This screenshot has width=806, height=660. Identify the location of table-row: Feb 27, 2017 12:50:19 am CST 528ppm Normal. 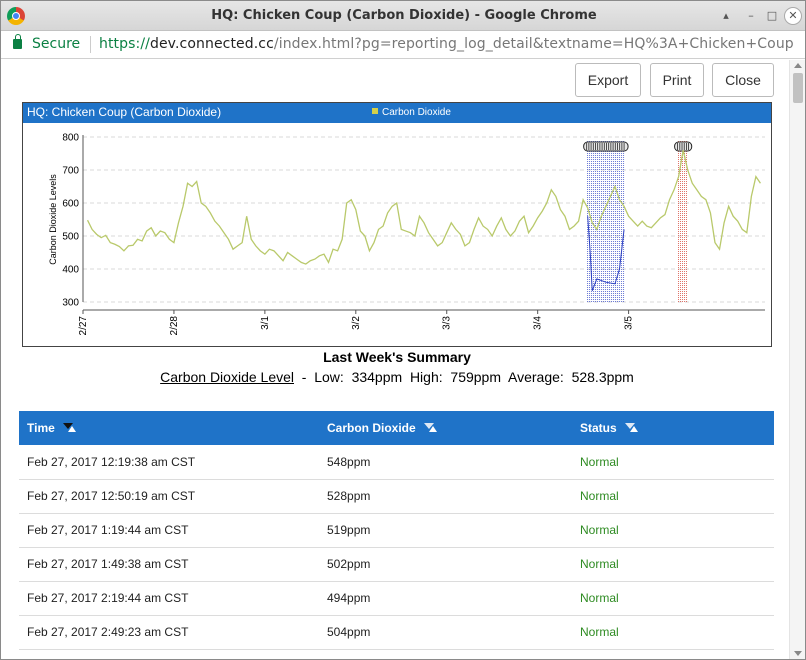
(396, 496).